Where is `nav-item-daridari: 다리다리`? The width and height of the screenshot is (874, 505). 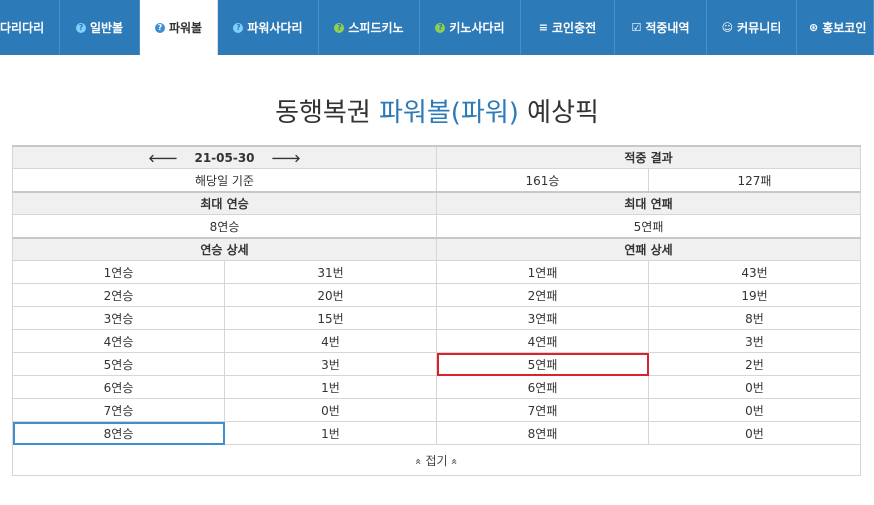 nav-item-daridari: 다리다리 is located at coordinates (30, 27).